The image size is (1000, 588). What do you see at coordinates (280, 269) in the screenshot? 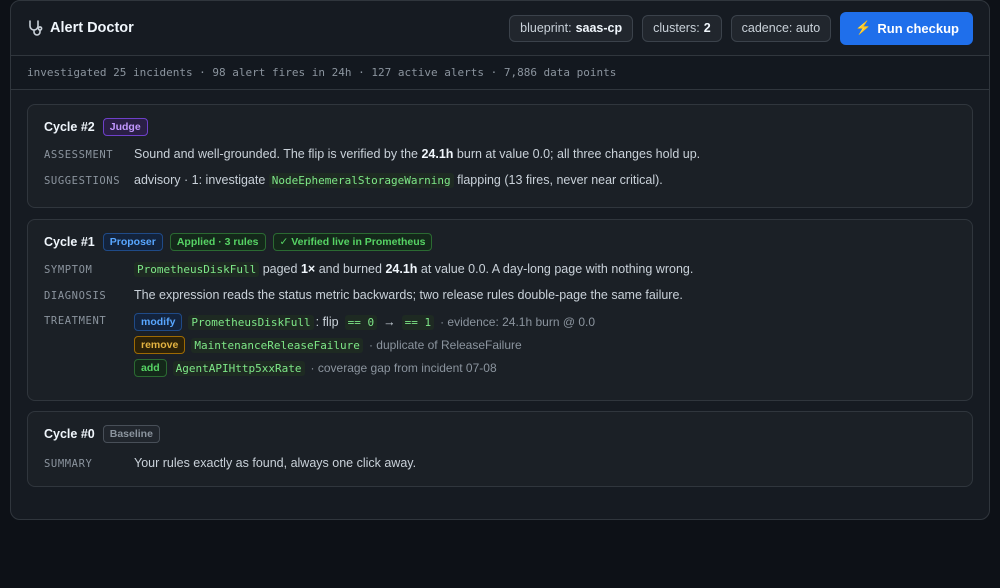
I see `symptom-t1: paged` at bounding box center [280, 269].